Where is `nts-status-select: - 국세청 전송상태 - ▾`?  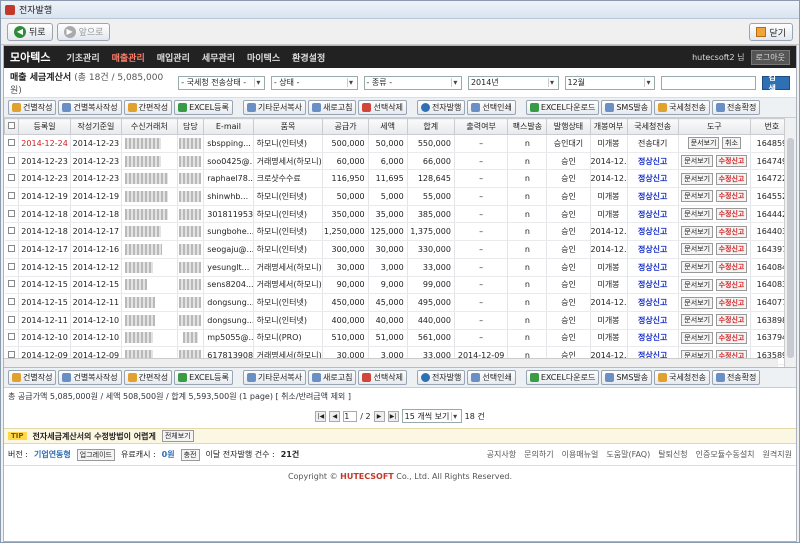 nts-status-select: - 국세청 전송상태 - ▾ is located at coordinates (221, 82).